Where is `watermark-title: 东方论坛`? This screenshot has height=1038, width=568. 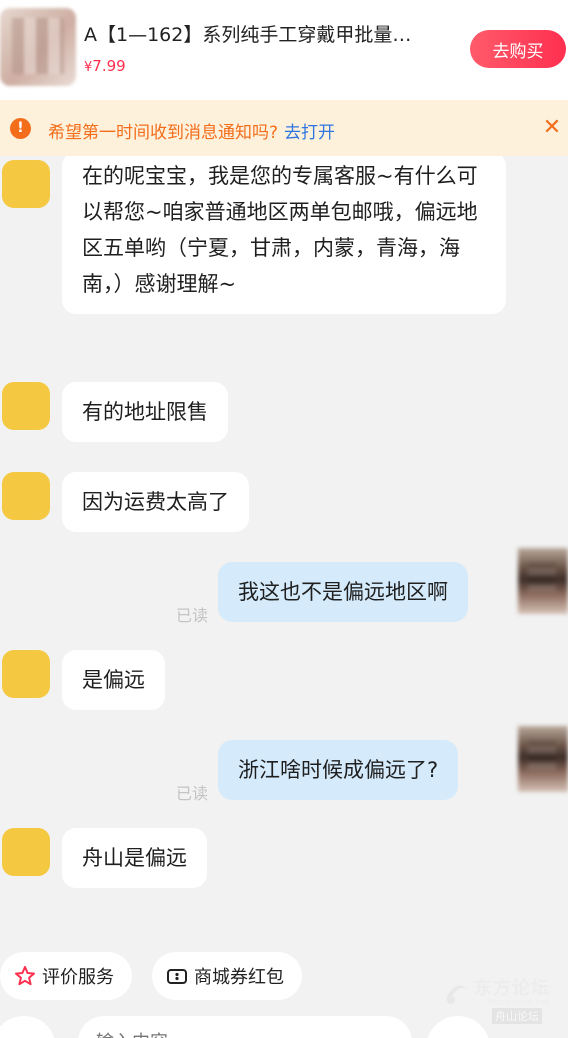 watermark-title: 东方论坛 is located at coordinates (512, 988).